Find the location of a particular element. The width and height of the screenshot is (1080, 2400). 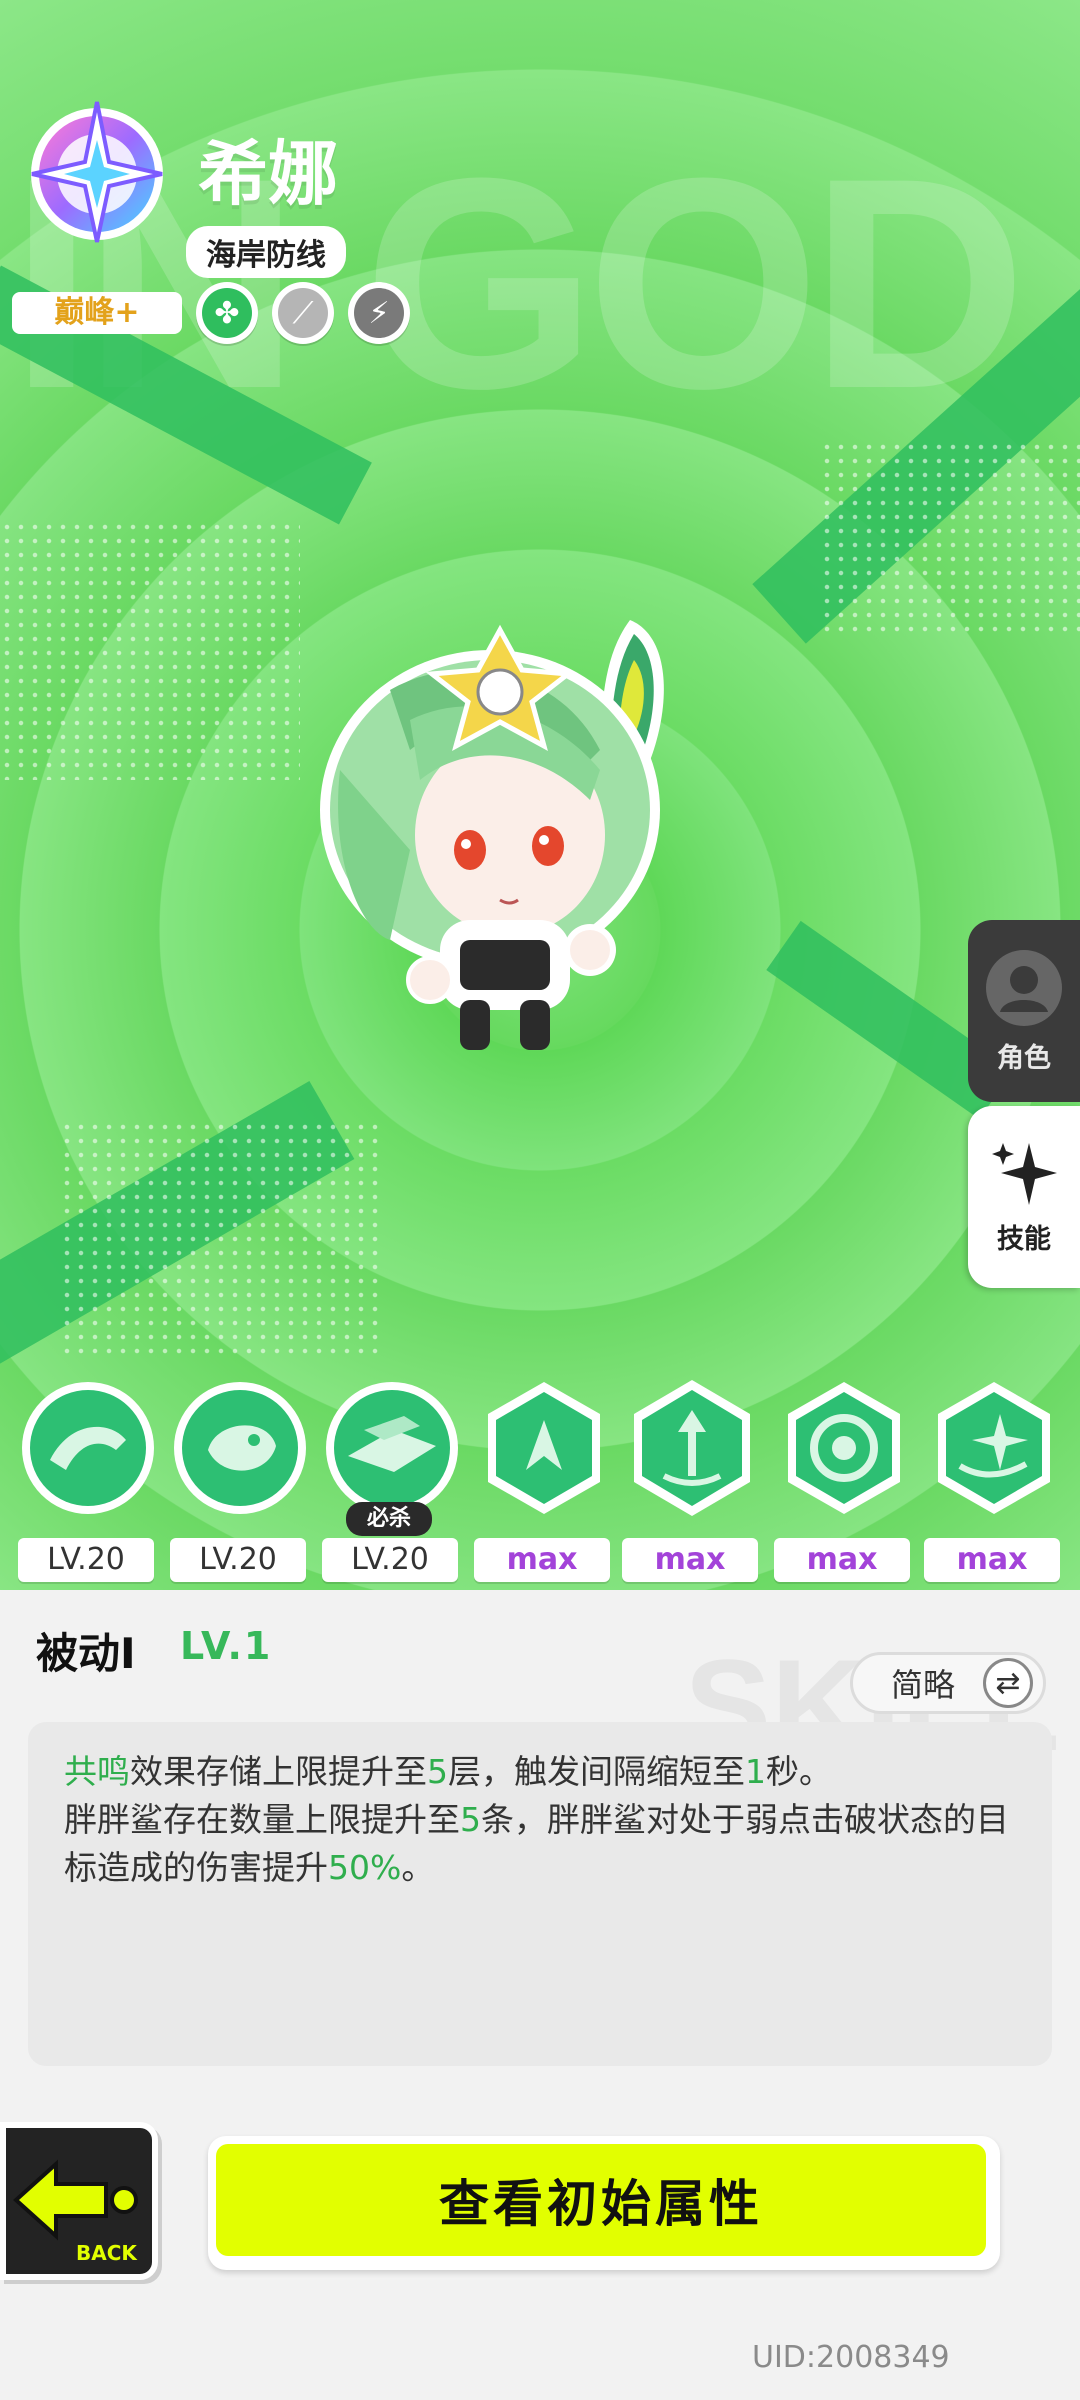

keyword-highlight: 共鸣 is located at coordinates (97, 1771).